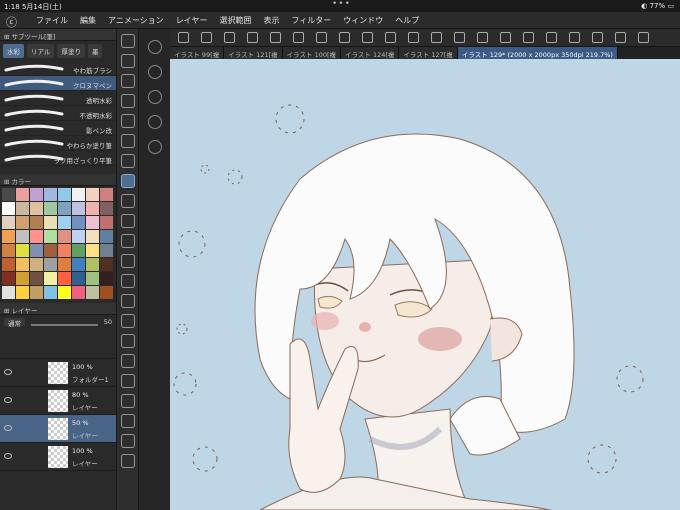  Describe the element at coordinates (13, 51) in the screenshot. I see `subtool-tab: 水彩` at that location.